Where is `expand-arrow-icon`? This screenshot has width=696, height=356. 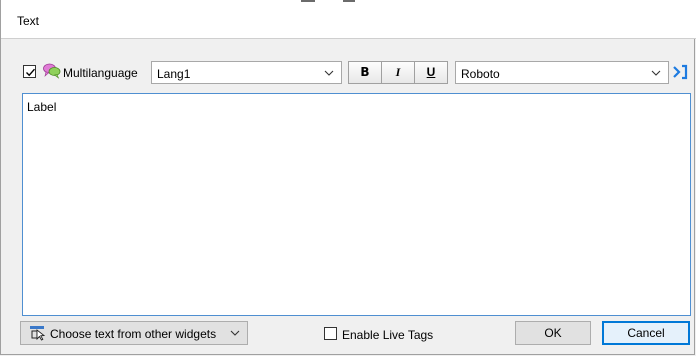 expand-arrow-icon is located at coordinates (681, 72).